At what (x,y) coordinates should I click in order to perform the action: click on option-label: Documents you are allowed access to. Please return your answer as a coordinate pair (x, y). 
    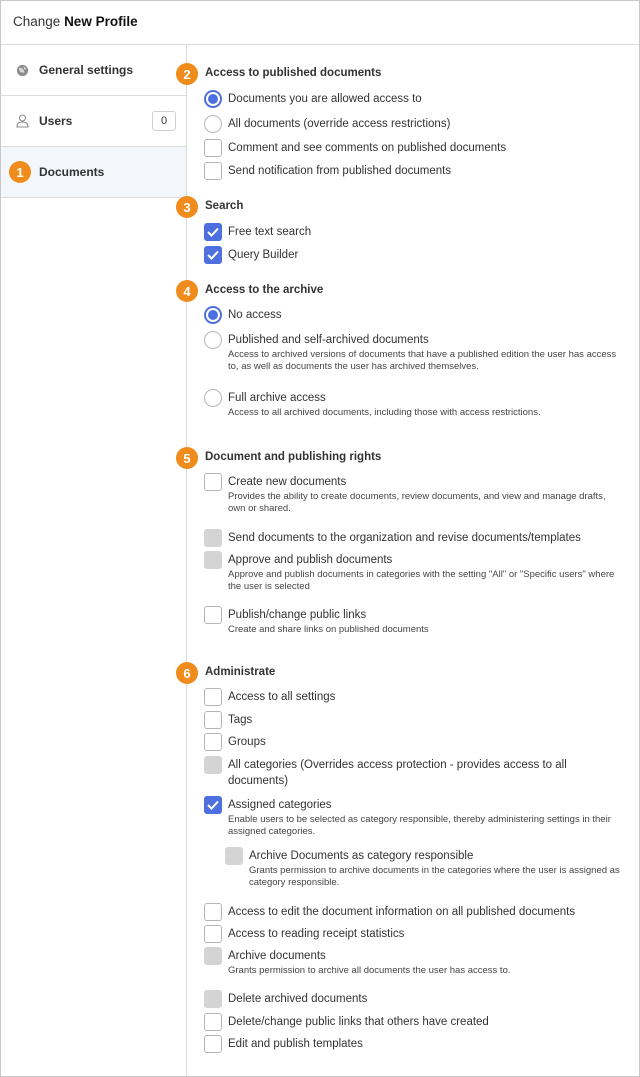
    Looking at the image, I should click on (325, 99).